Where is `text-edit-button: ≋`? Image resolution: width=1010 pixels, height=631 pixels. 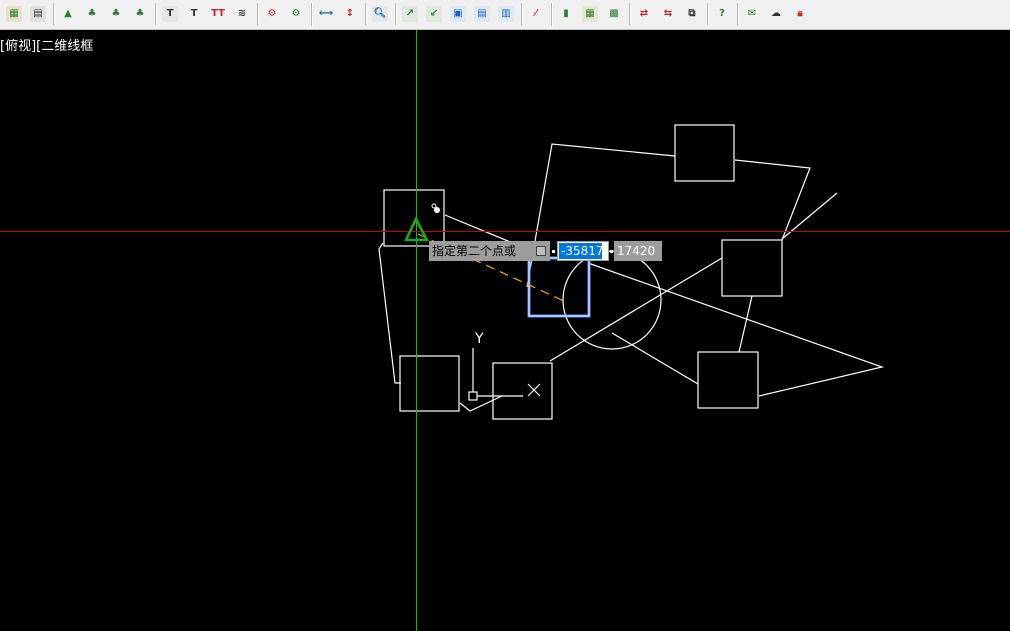 text-edit-button: ≋ is located at coordinates (242, 14).